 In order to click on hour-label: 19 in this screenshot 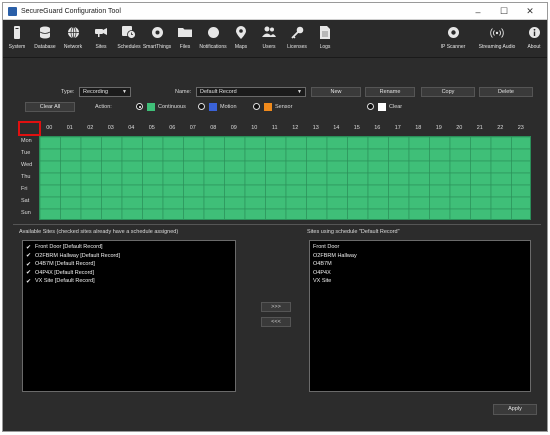, I will do `click(439, 128)`.